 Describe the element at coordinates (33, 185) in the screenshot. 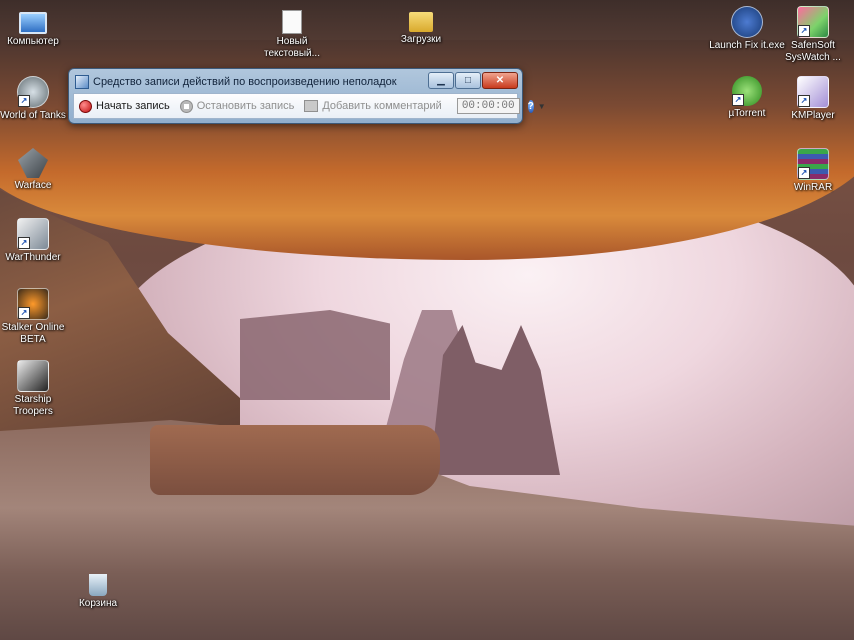

I see `icon-label: Warface` at that location.